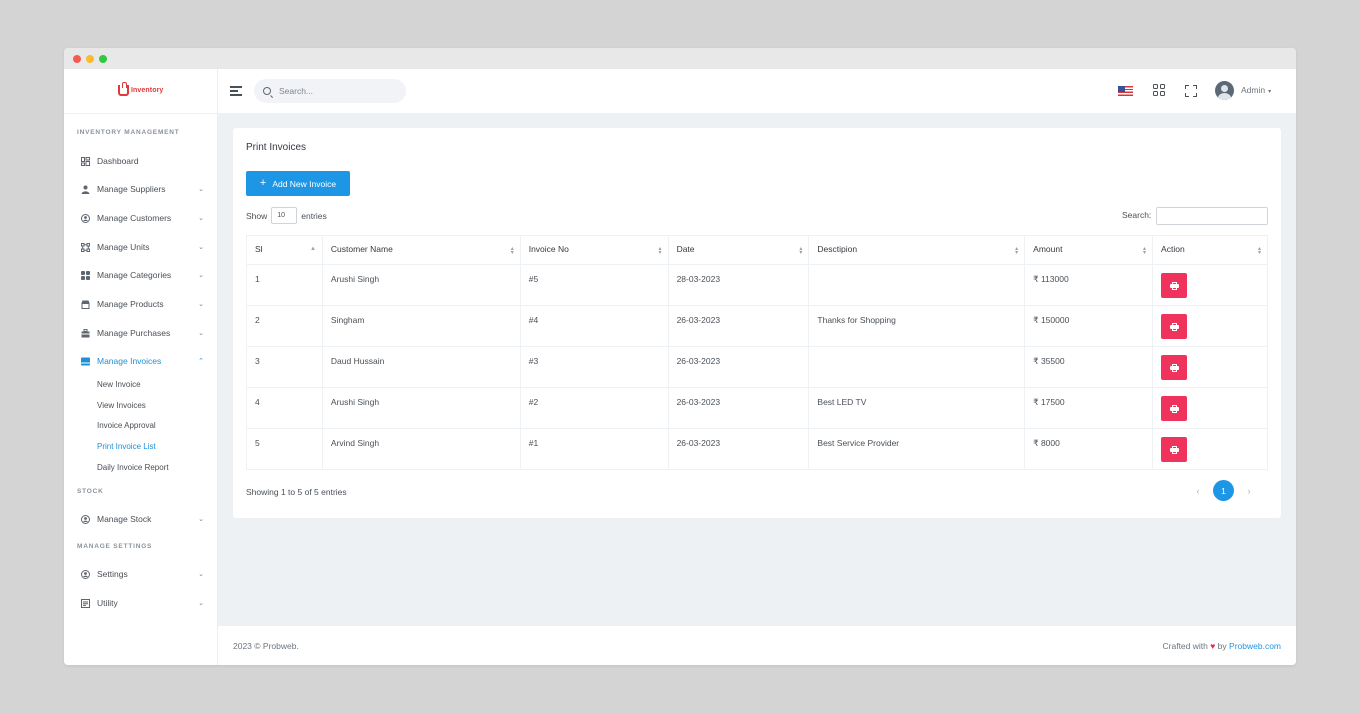 This screenshot has height=713, width=1360. Describe the element at coordinates (1255, 646) in the screenshot. I see `probweb-link: Probweb.com` at that location.